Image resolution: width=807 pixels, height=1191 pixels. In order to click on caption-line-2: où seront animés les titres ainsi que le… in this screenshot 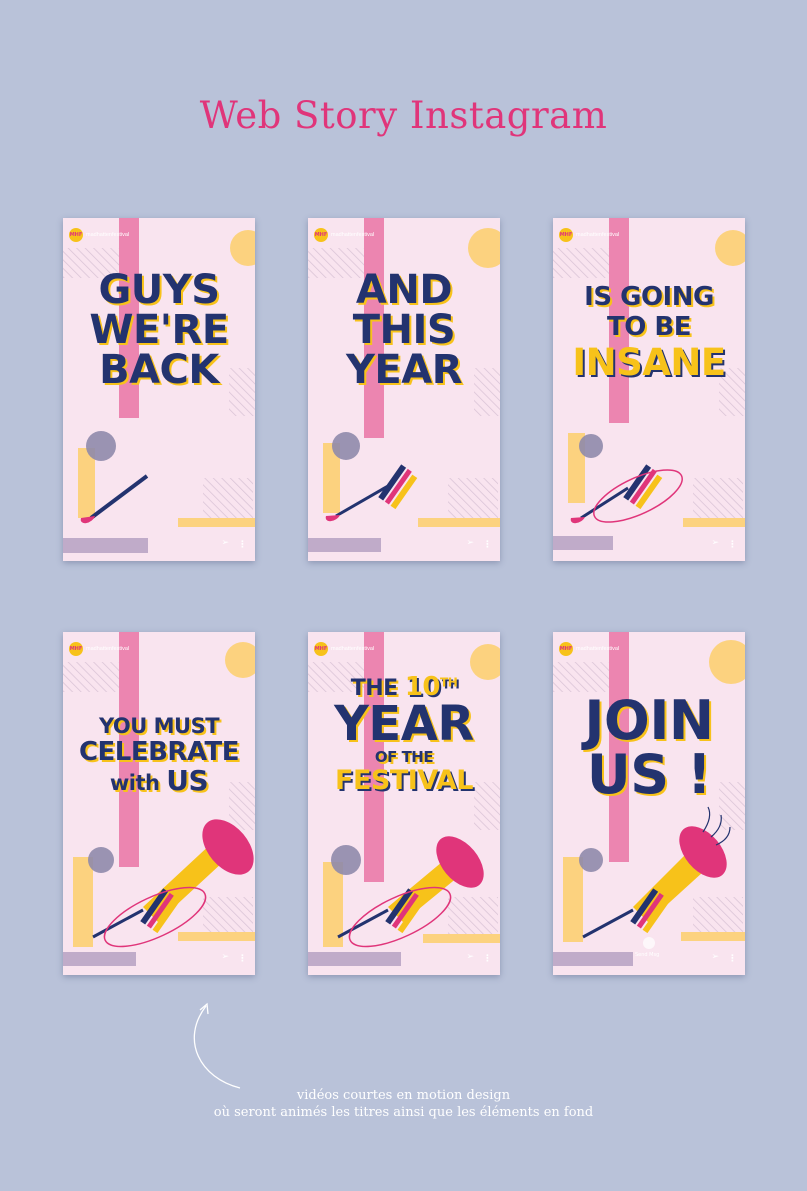, I will do `click(403, 1112)`.